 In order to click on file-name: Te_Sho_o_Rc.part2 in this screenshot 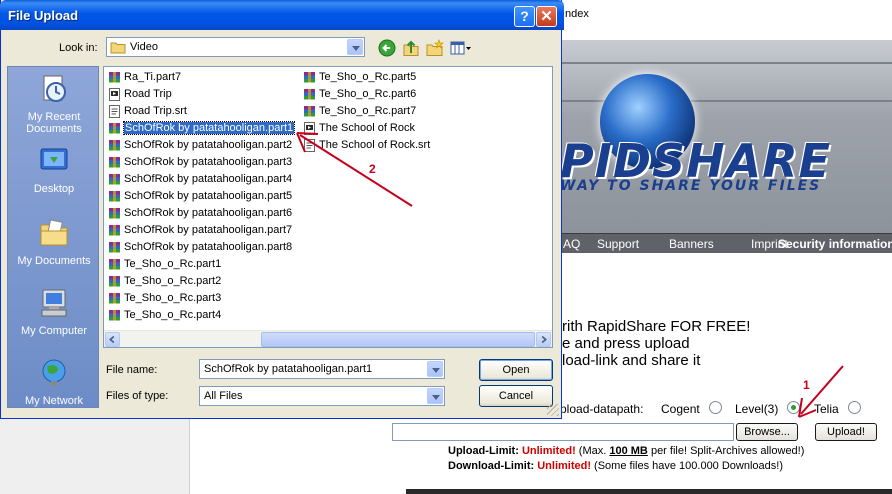, I will do `click(173, 281)`.